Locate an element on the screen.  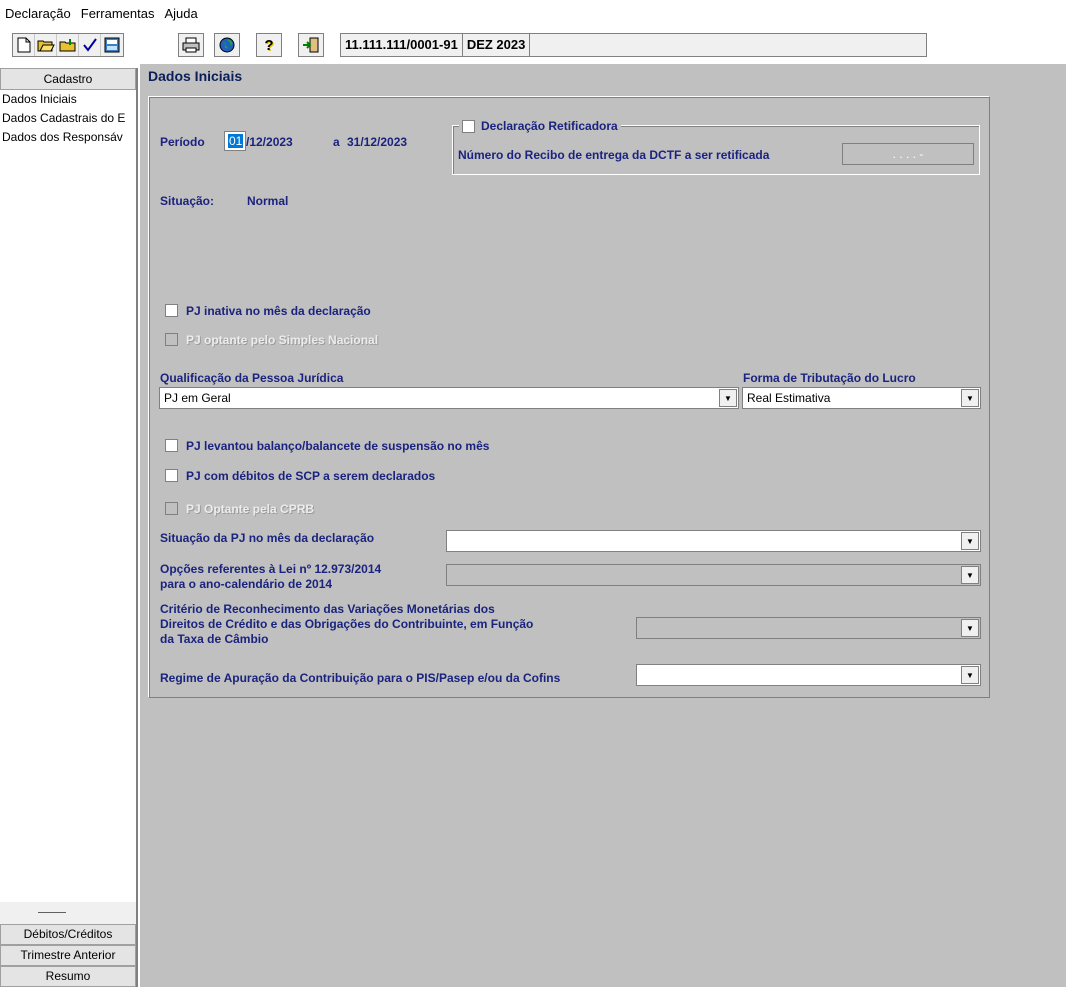
pj-scp-label: PJ com débitos de SCP a serem declarados is located at coordinates (311, 476).